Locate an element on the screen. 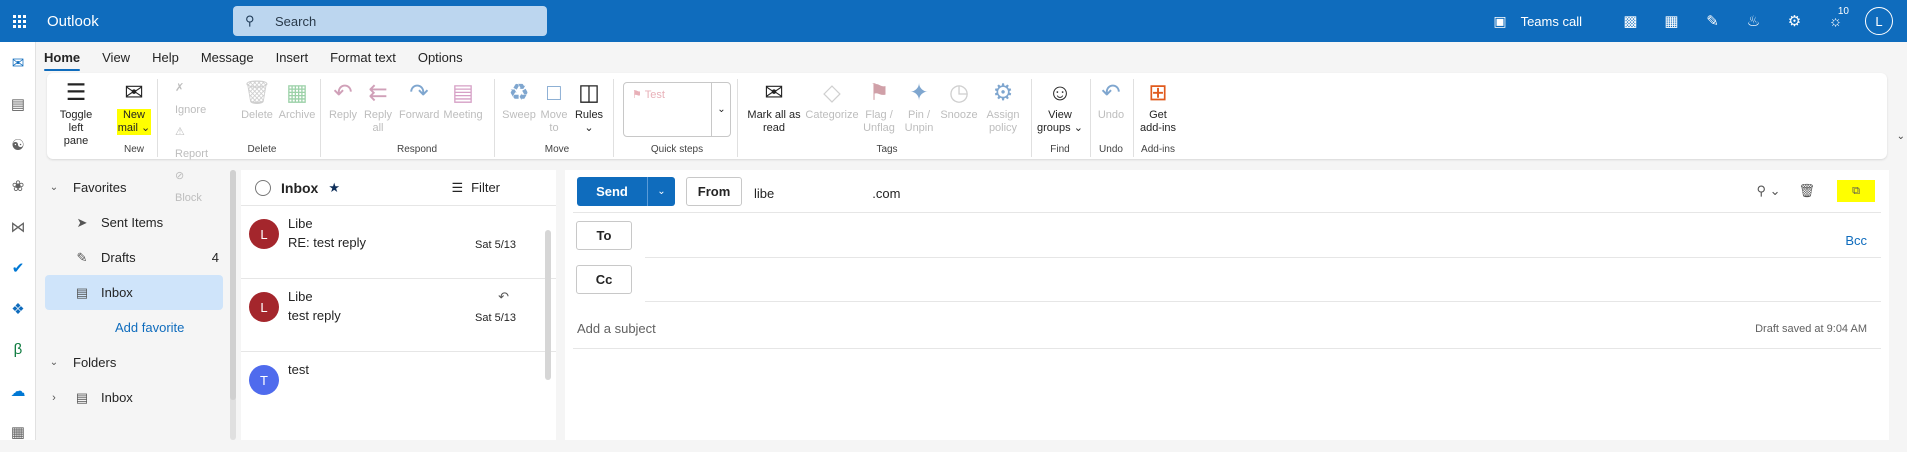 The width and height of the screenshot is (1907, 452). subject-input: Add a subject is located at coordinates (616, 328).